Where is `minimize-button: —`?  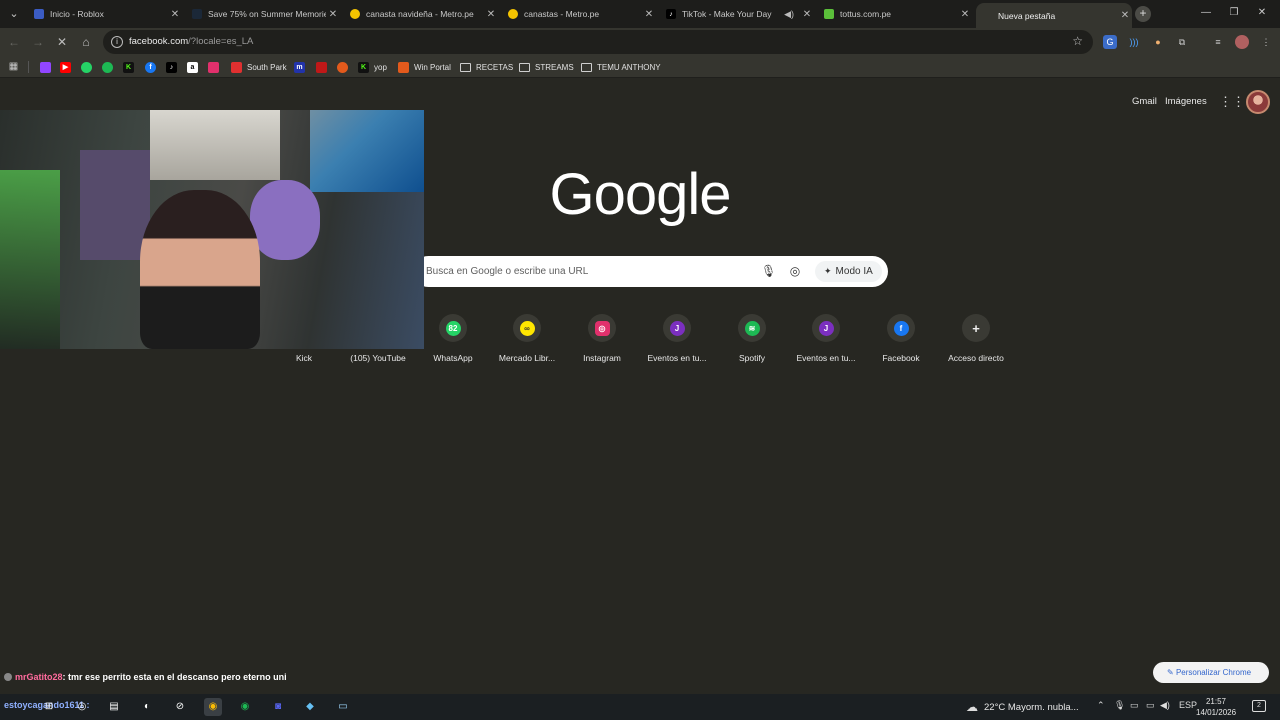 minimize-button: — is located at coordinates (1206, 13).